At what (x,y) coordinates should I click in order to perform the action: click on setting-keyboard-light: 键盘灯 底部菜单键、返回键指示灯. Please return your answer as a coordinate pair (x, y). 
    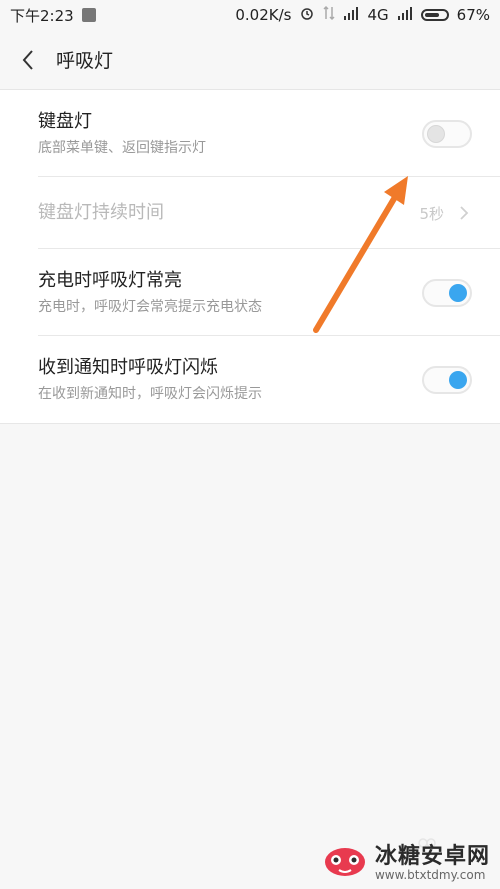
    Looking at the image, I should click on (250, 133).